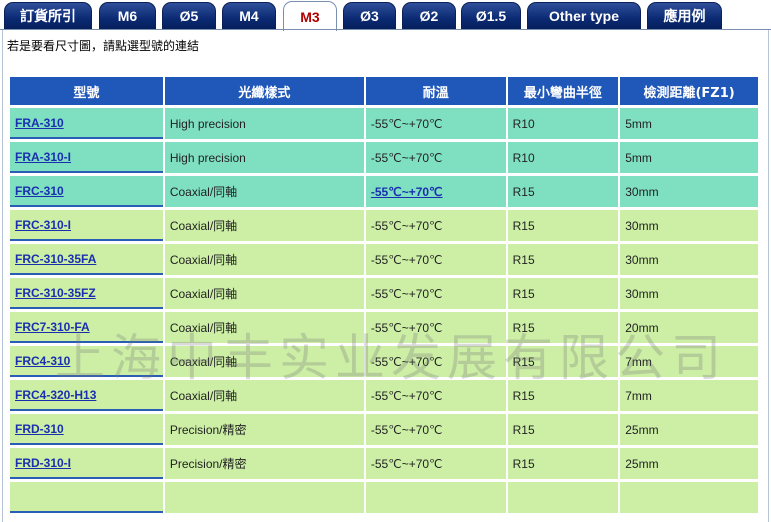  I want to click on tab-ordering-index: 訂貨所引, so click(48, 15).